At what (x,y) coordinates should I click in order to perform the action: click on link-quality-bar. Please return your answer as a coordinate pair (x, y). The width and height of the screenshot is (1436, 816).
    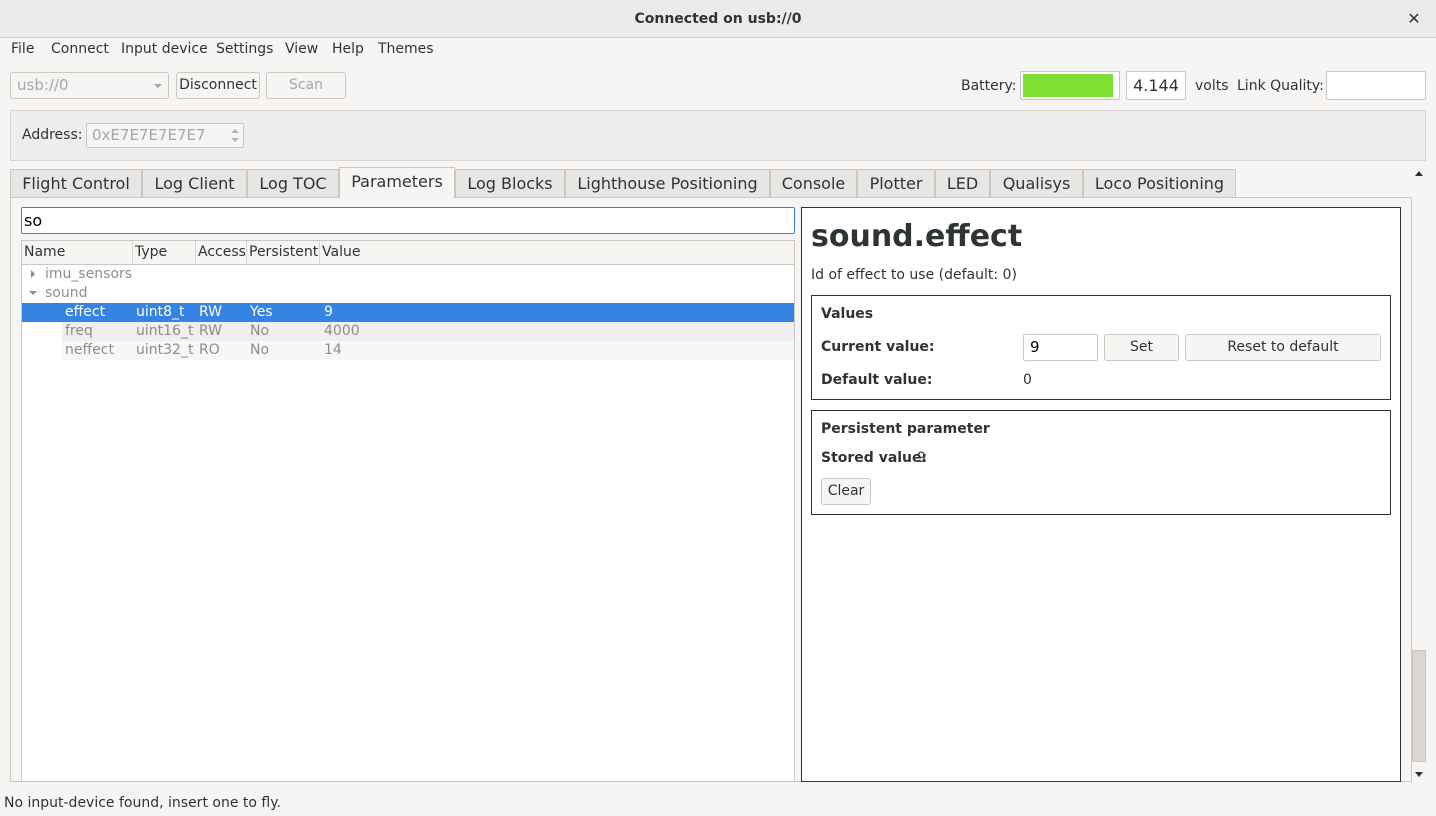
    Looking at the image, I should click on (1376, 85).